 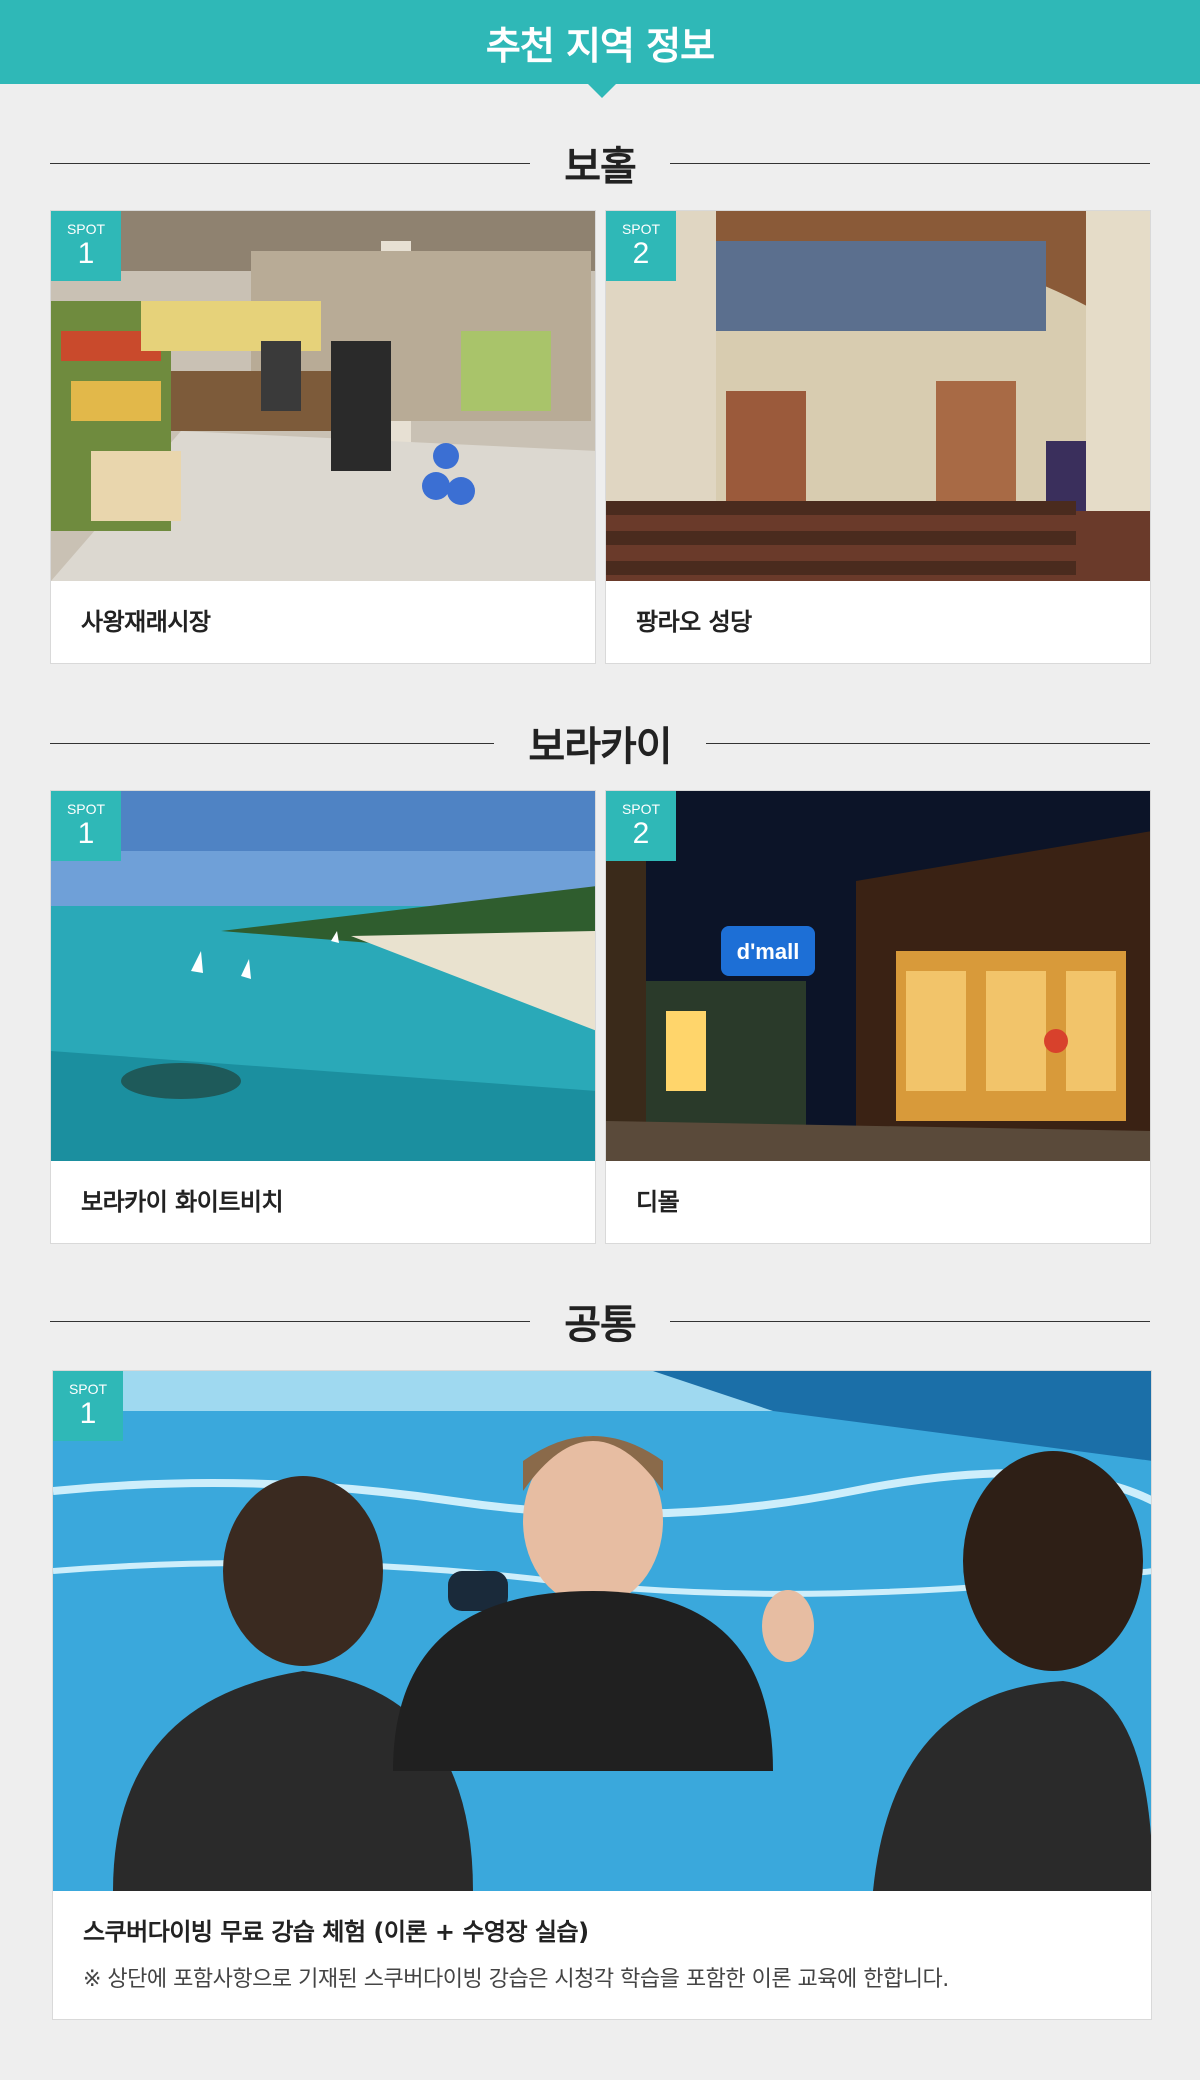 I want to click on page-title: 추천 지역 정보, so click(x=600, y=45).